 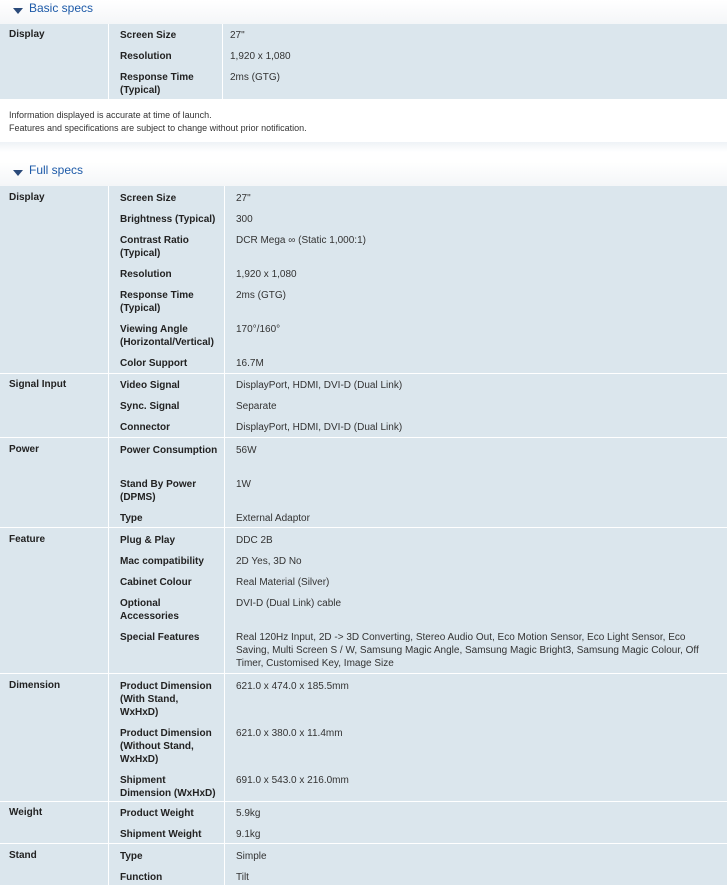 What do you see at coordinates (145, 427) in the screenshot?
I see `spec-label: Connector` at bounding box center [145, 427].